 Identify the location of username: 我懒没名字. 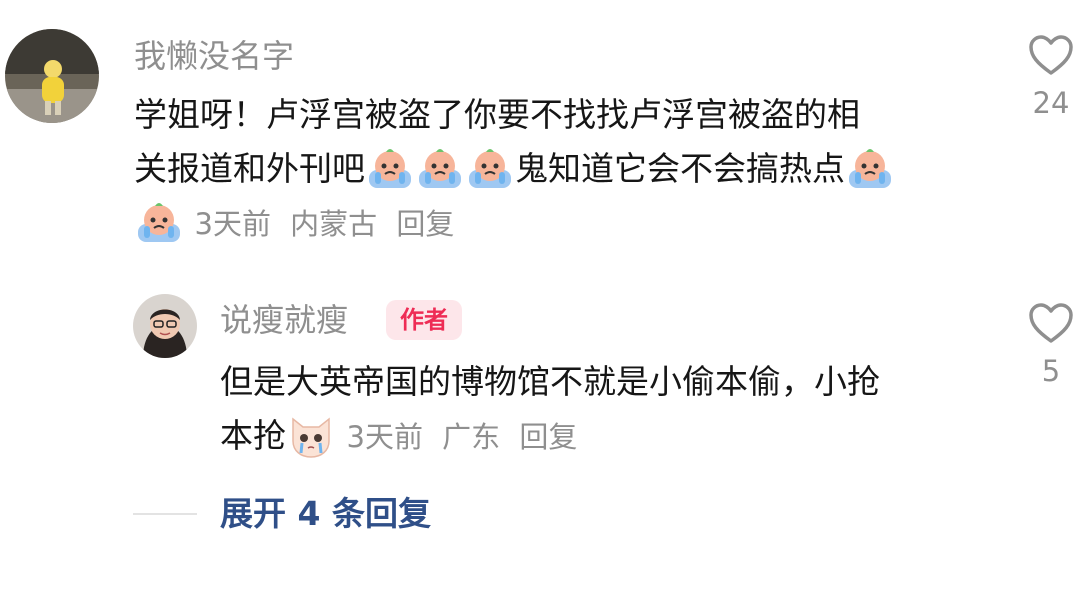
(214, 56).